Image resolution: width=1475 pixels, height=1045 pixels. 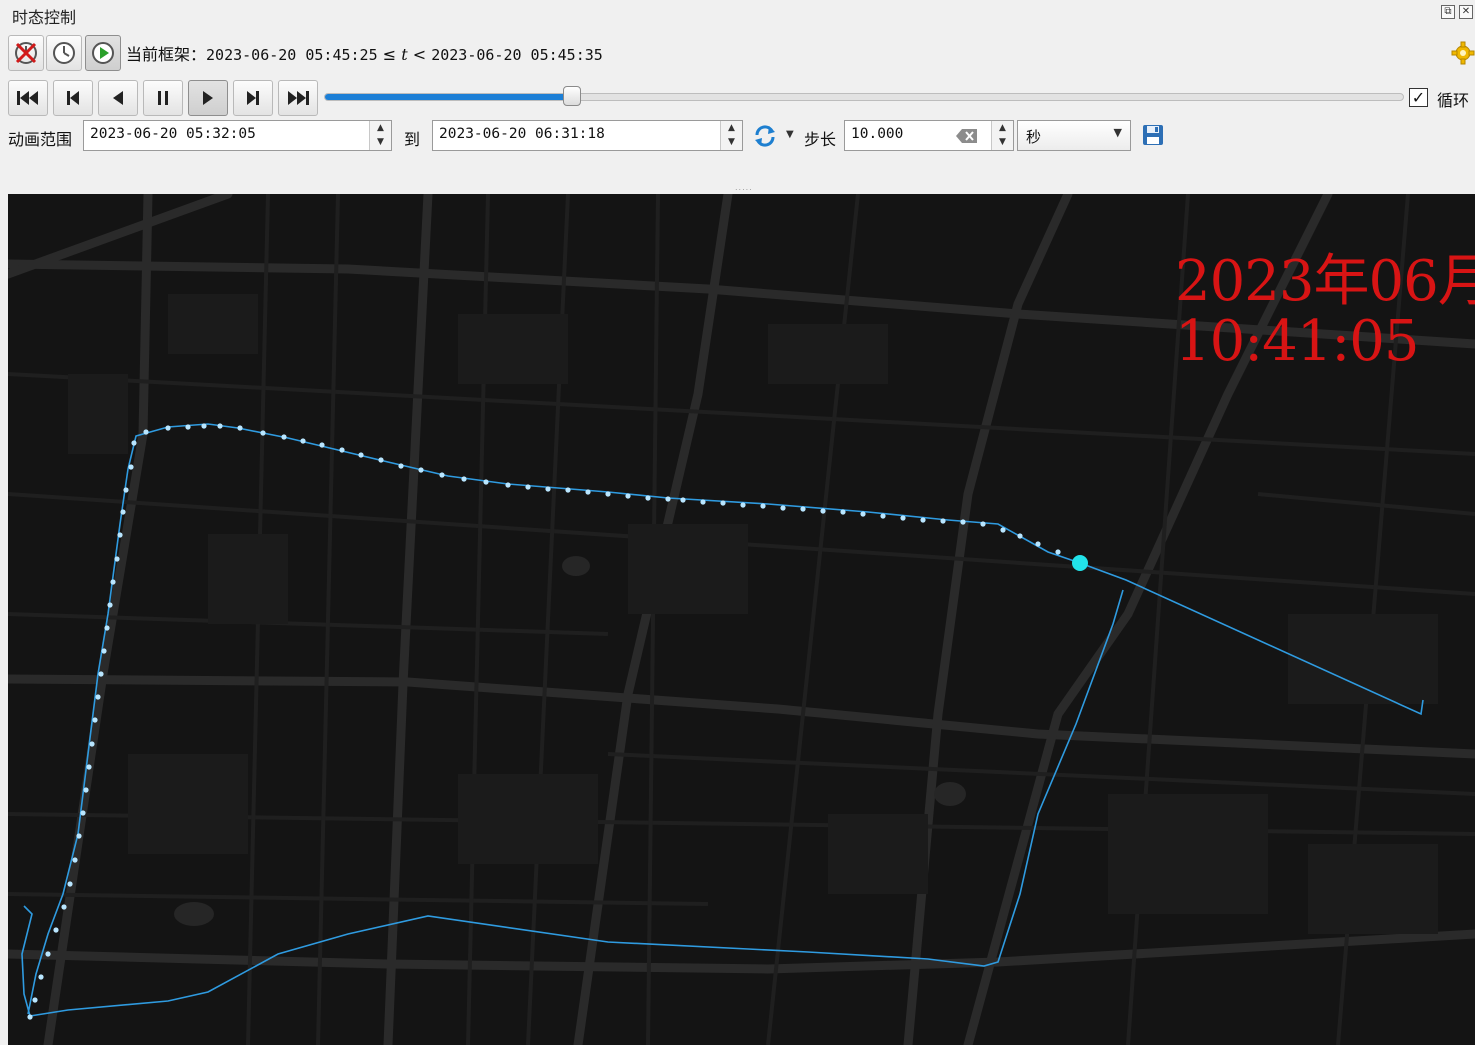 What do you see at coordinates (166, 54) in the screenshot?
I see `current-frame-prefix: 当前框架：` at bounding box center [166, 54].